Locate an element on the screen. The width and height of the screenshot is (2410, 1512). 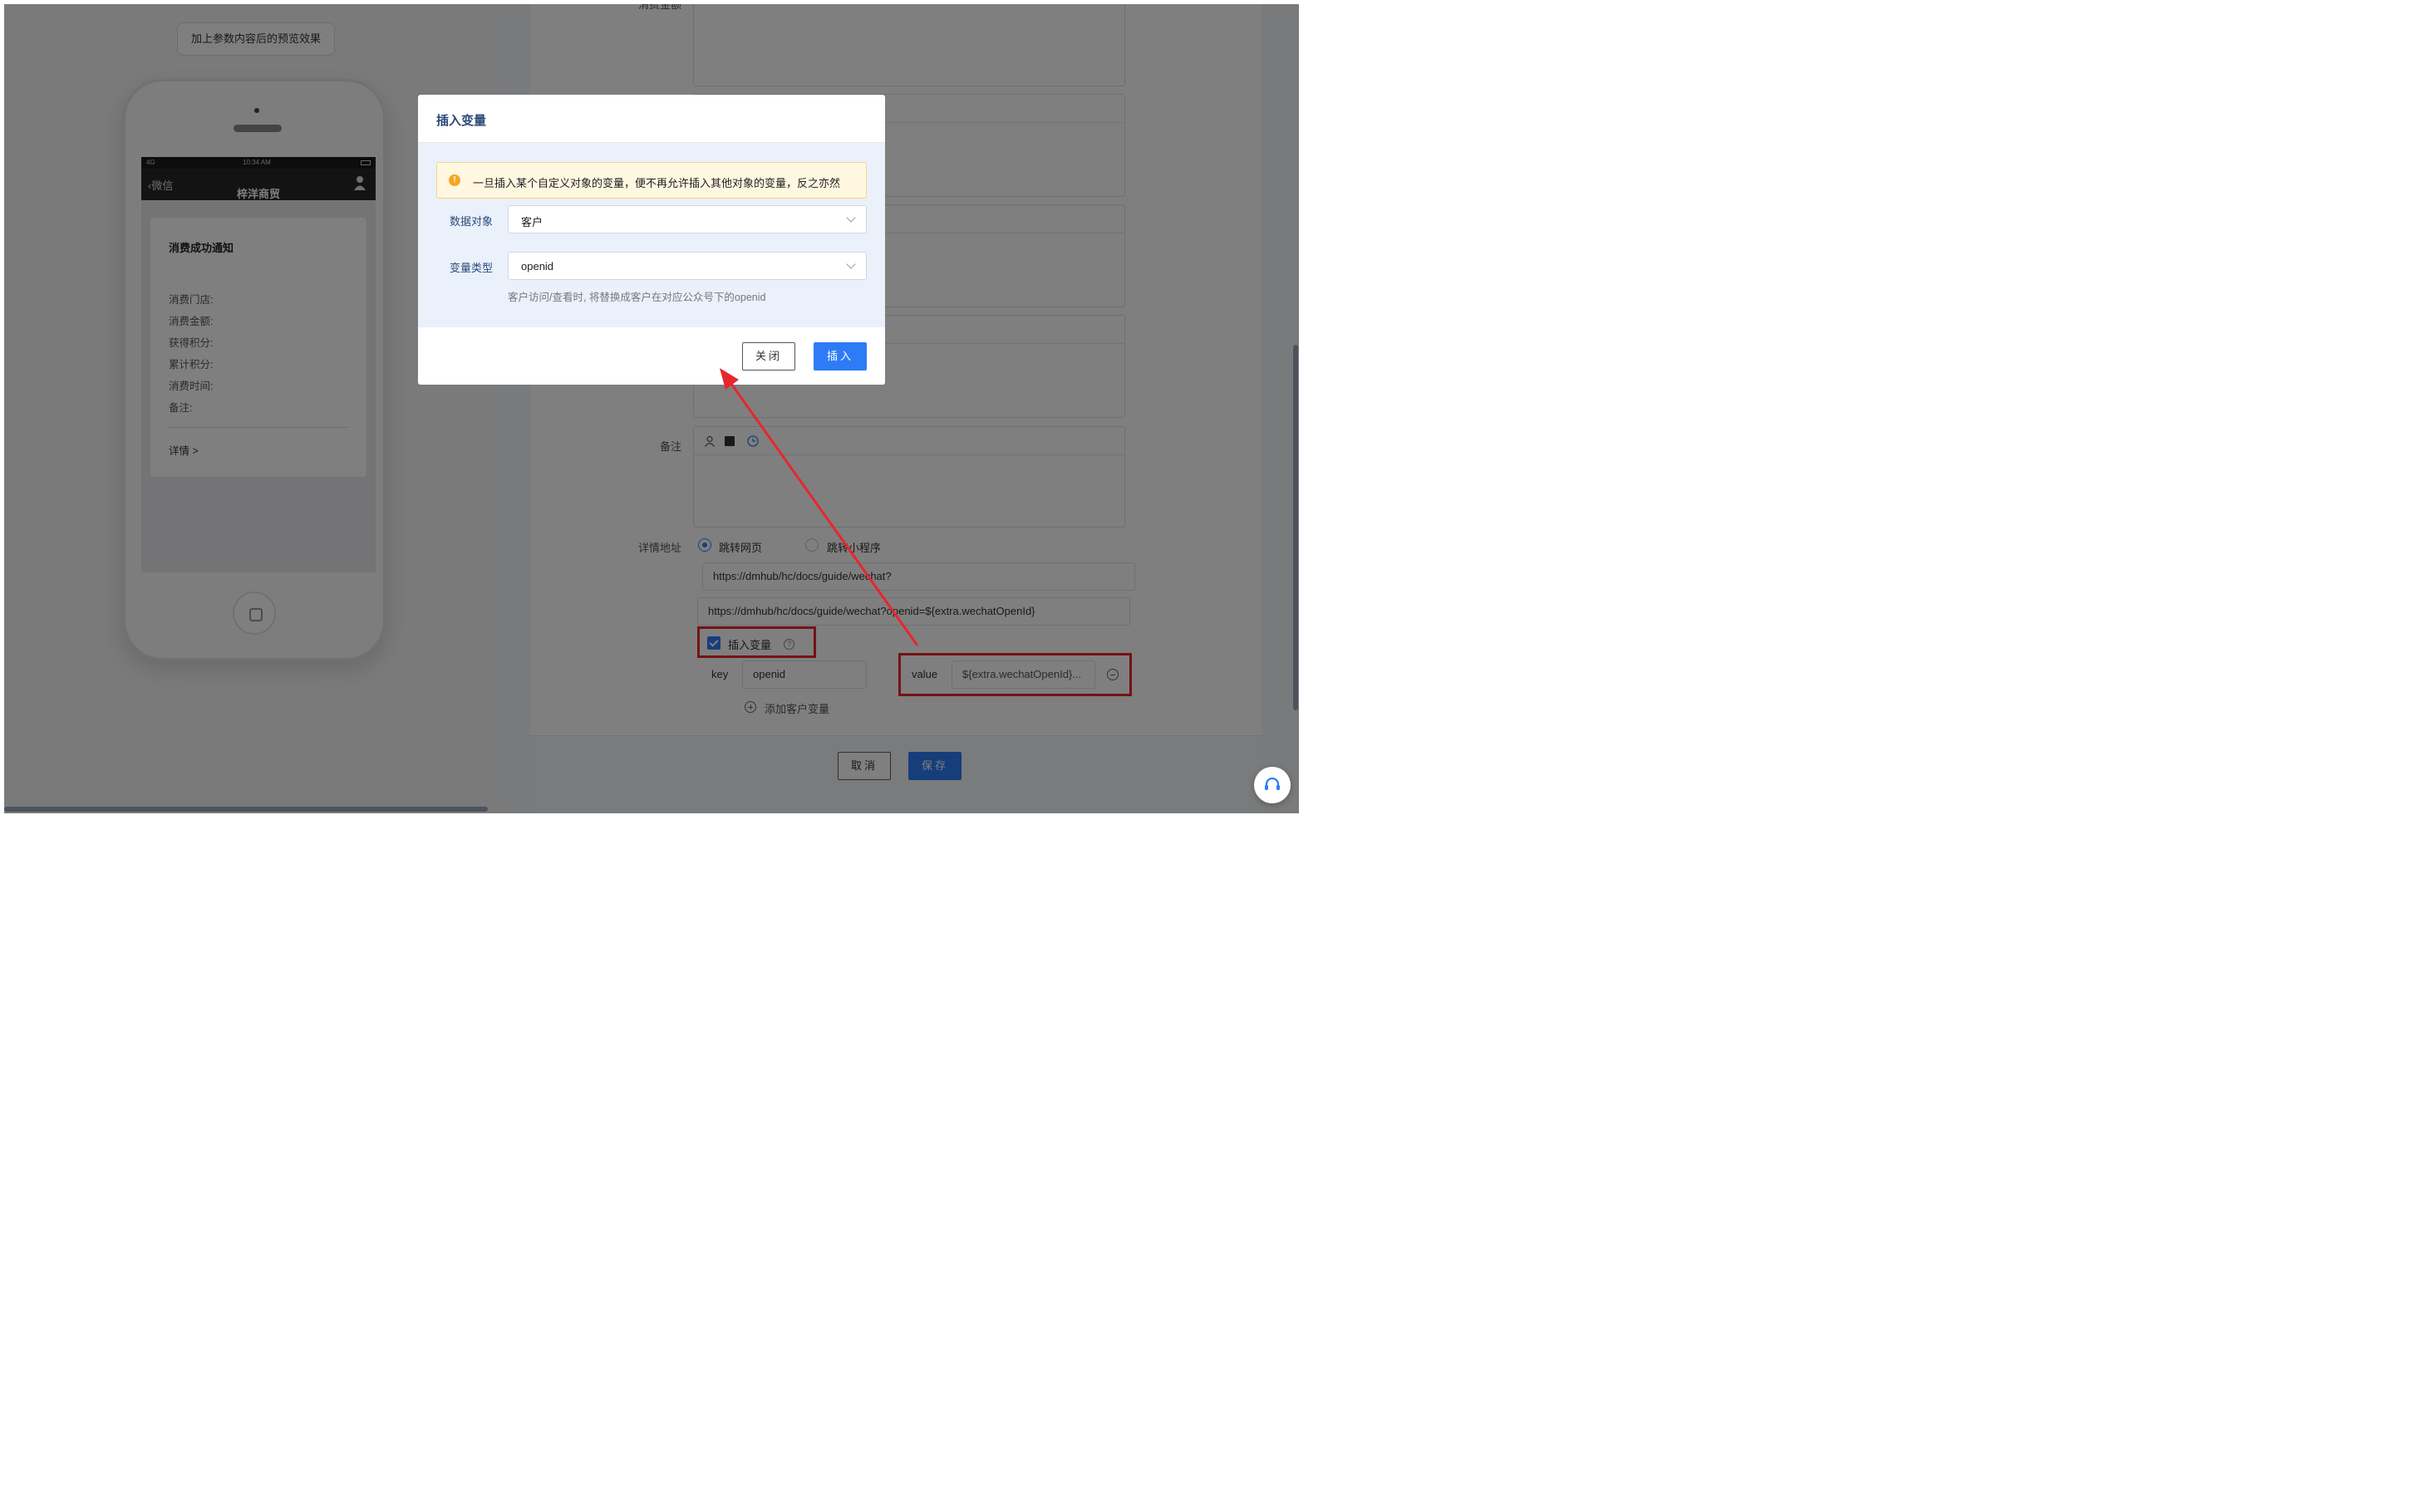
headset-icon is located at coordinates (1272, 783).